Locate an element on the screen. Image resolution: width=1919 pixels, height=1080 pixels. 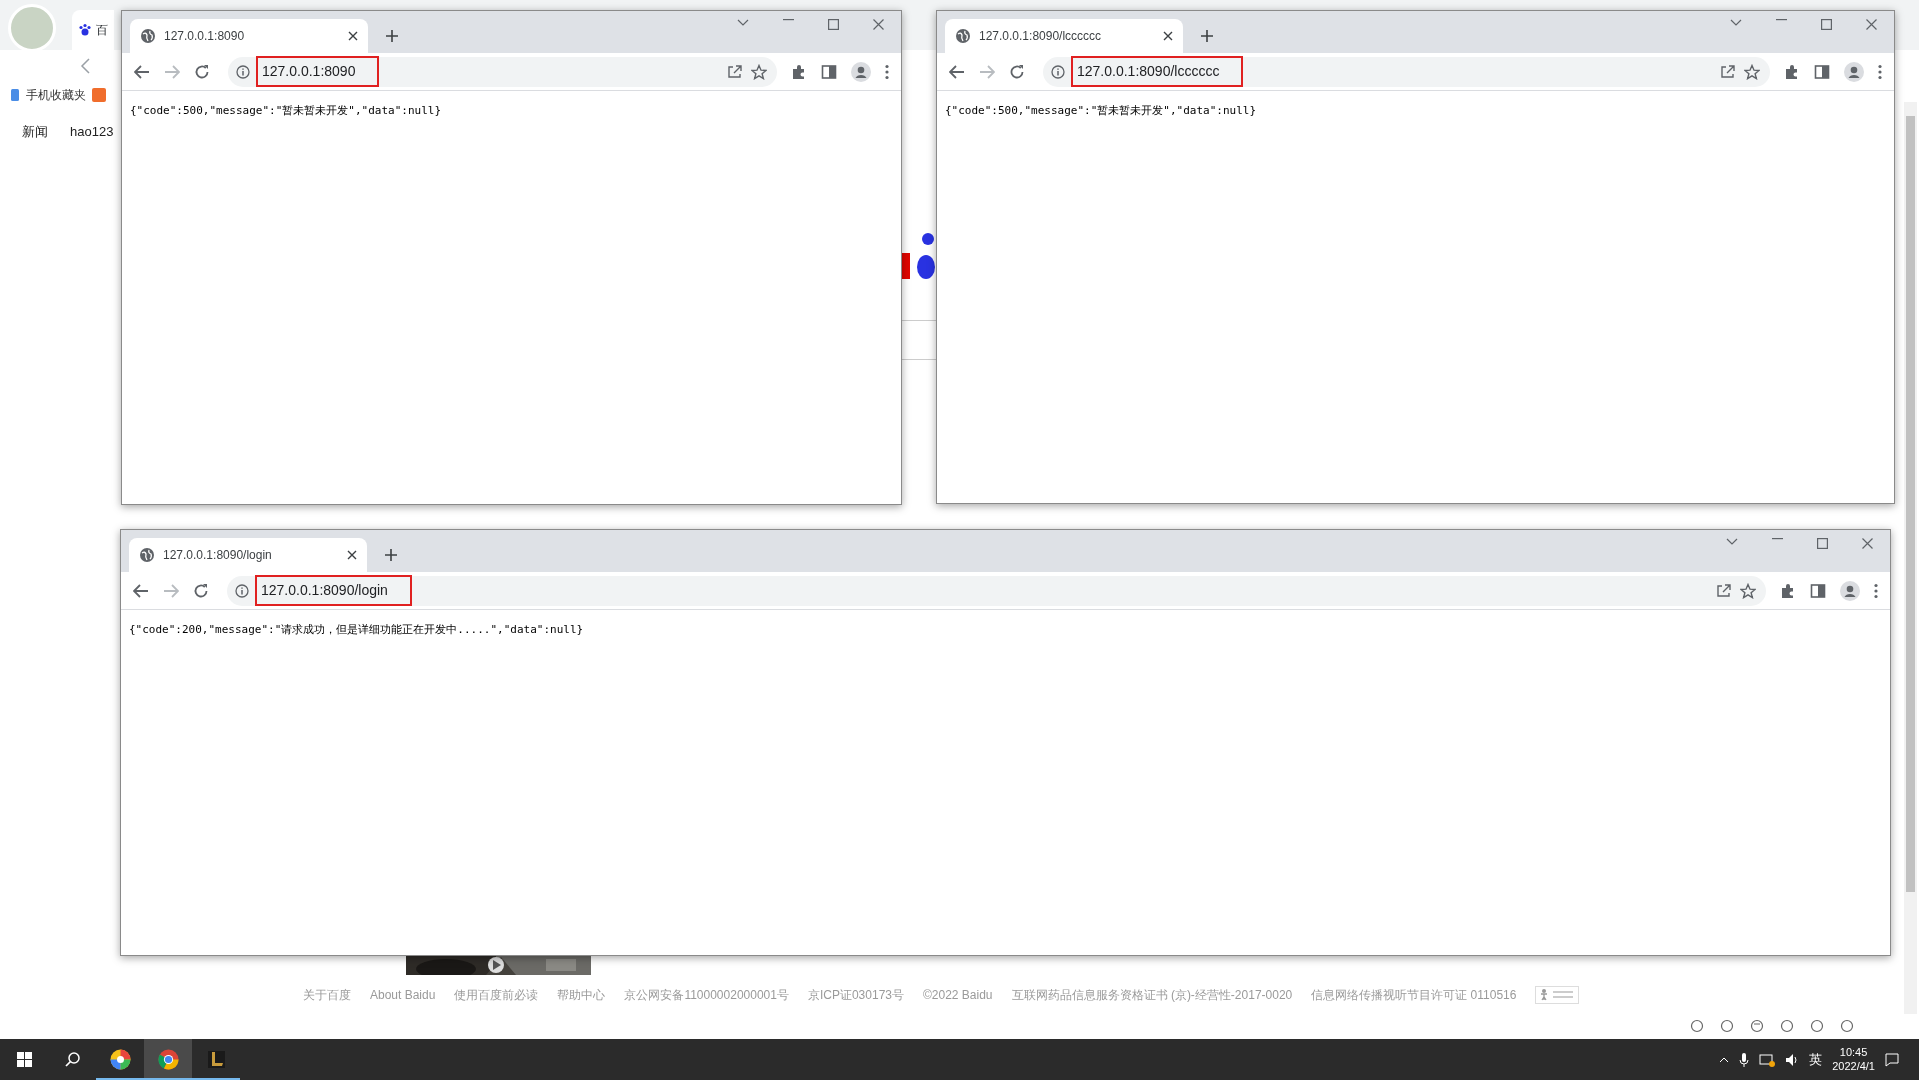
clock: 10:45 2022/4/1 is located at coordinates (1853, 1059).